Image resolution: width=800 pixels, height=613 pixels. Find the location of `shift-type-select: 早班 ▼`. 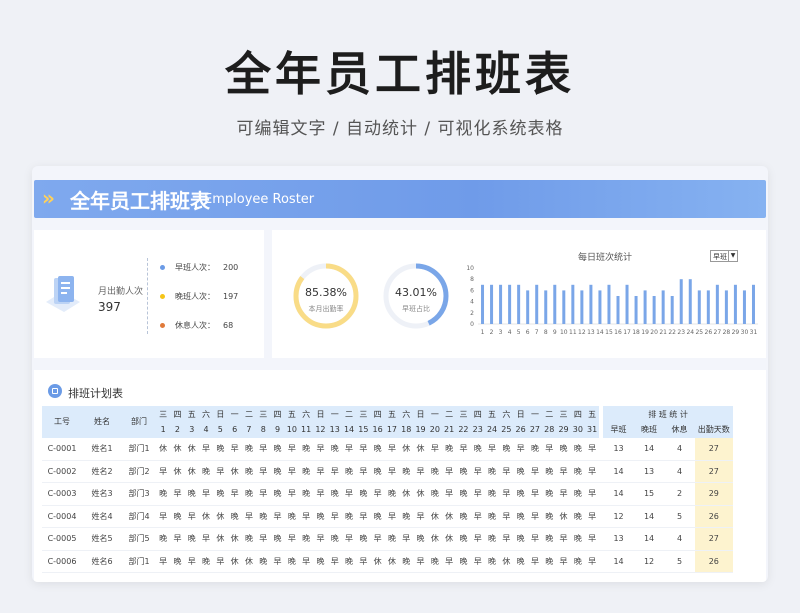

shift-type-select: 早班 ▼ is located at coordinates (724, 256).